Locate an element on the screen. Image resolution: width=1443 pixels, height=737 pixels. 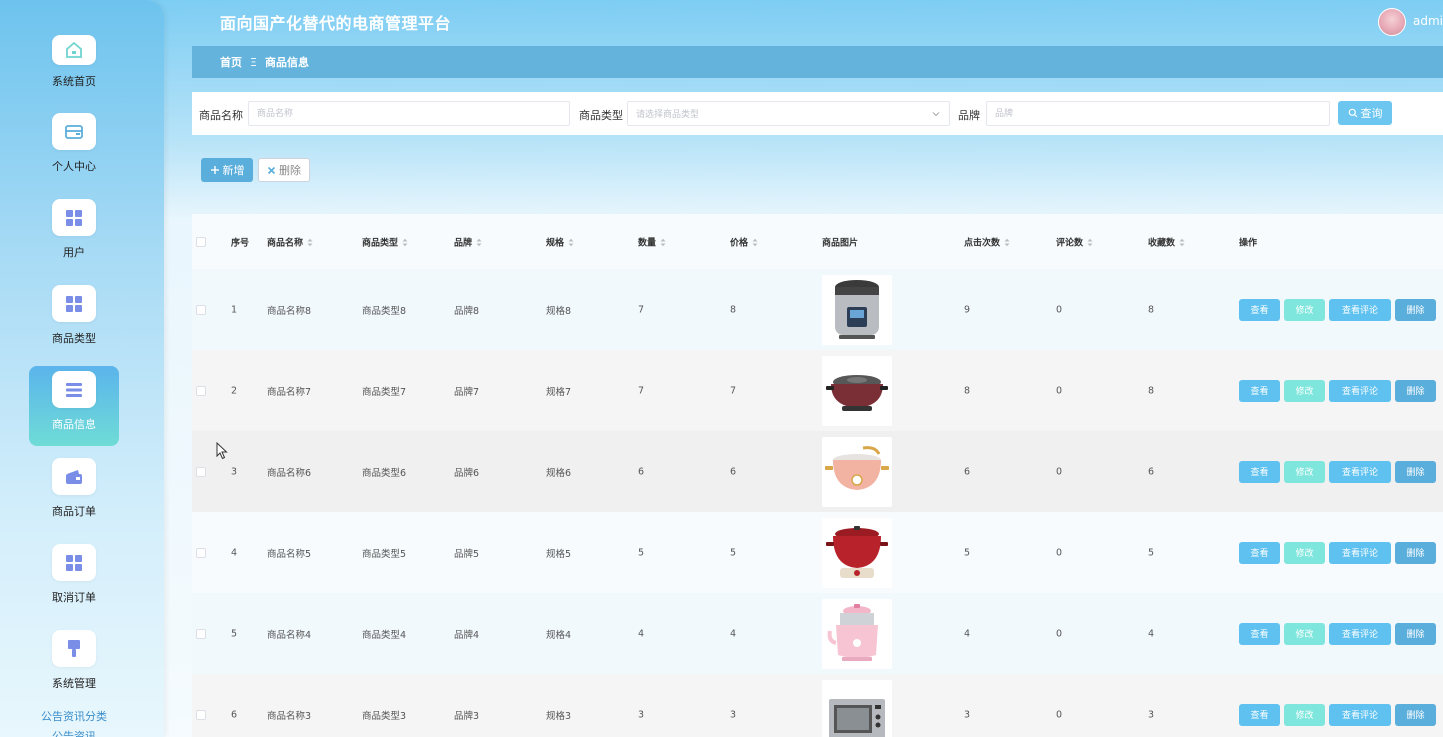
sidebar-item-orders: 商品订单 is located at coordinates (74, 493).